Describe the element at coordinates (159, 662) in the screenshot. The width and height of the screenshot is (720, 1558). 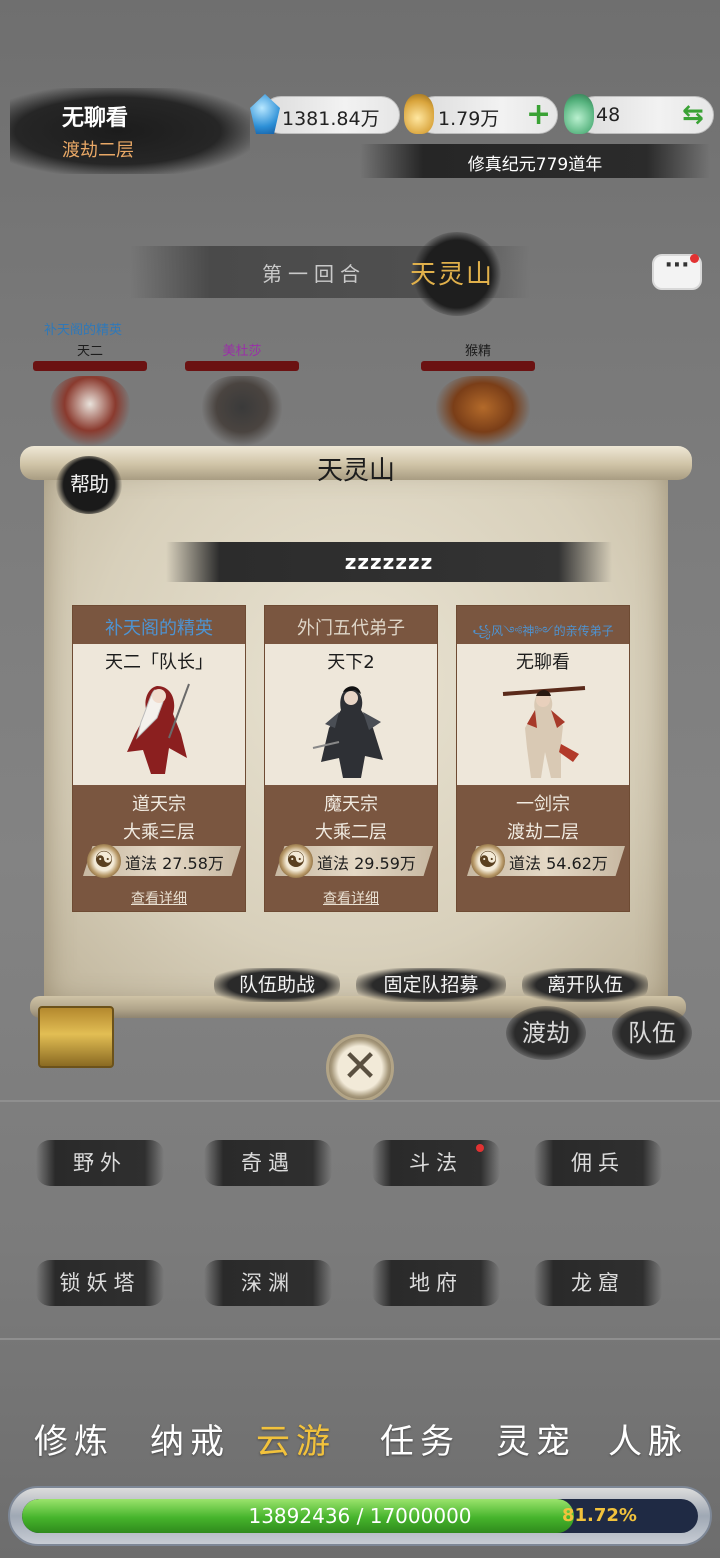
I see `member-name: 天二「队长」` at that location.